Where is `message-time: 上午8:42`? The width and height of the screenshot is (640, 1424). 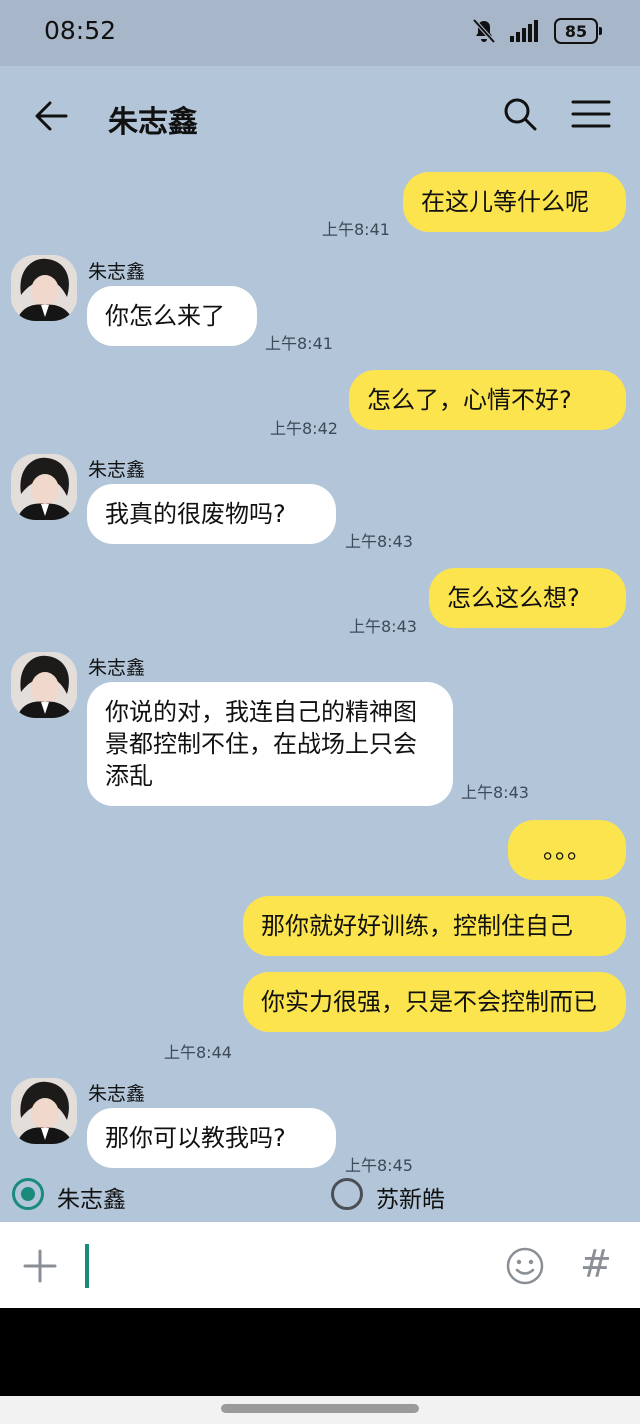
message-time: 上午8:42 is located at coordinates (304, 428).